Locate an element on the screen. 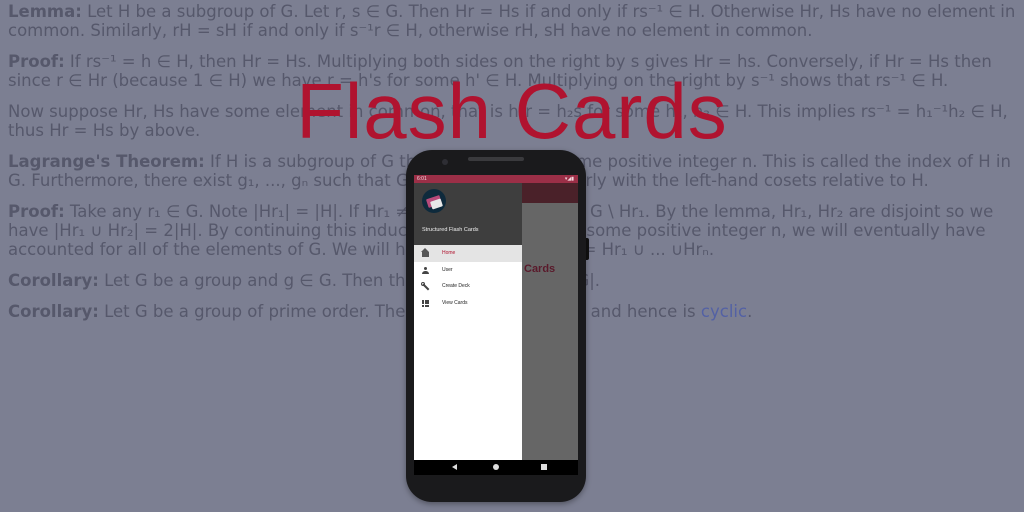  grid-dot is located at coordinates (428, 305).